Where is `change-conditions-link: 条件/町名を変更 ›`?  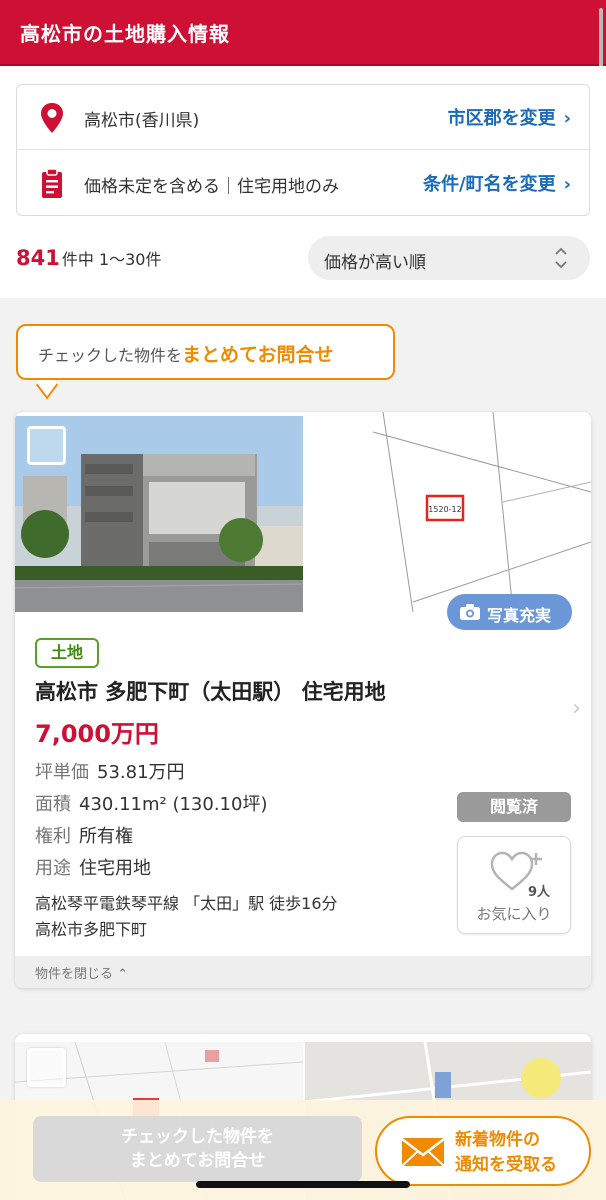 change-conditions-link: 条件/町名を変更 › is located at coordinates (497, 183).